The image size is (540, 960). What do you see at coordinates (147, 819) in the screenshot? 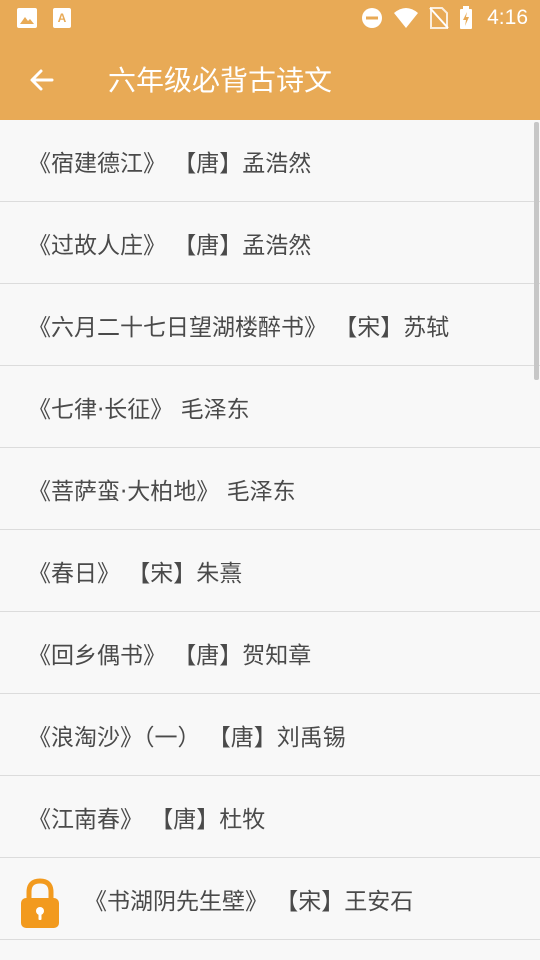
I see `poem-title: 《江南春》 【唐】杜牧` at bounding box center [147, 819].